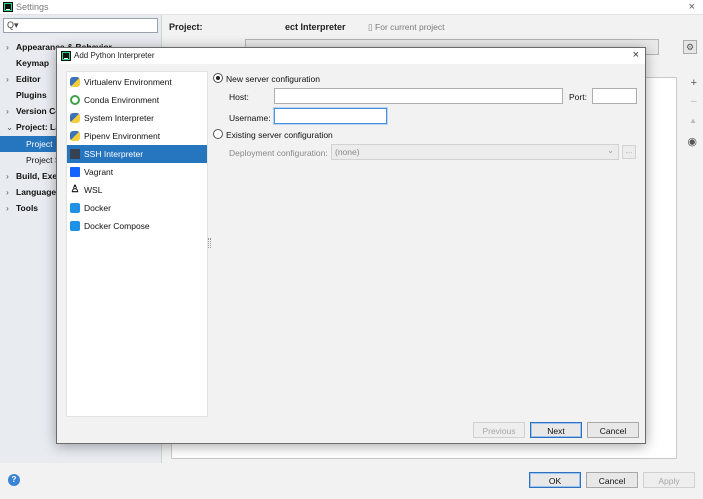  I want to click on list-item-pipenv: Pipenv Environment, so click(137, 136).